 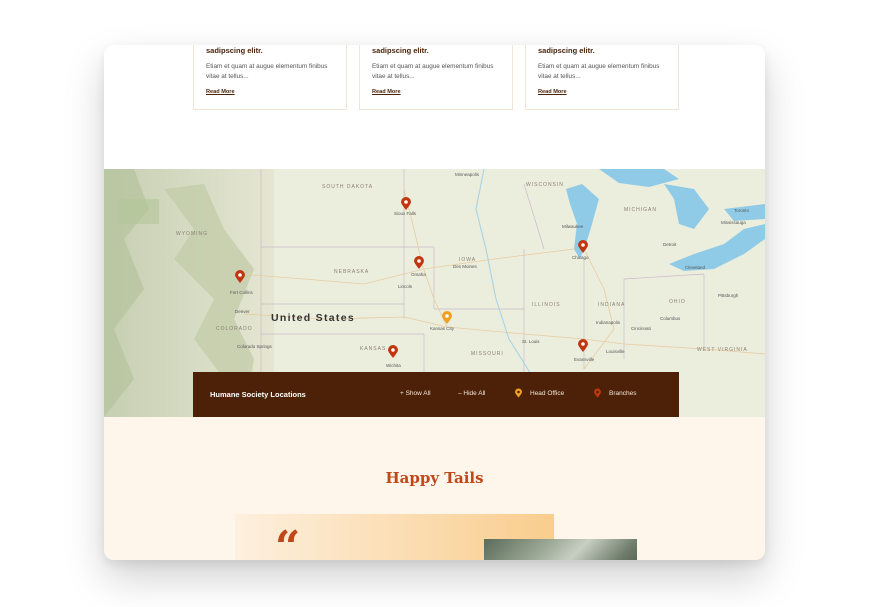 What do you see at coordinates (546, 305) in the screenshot?
I see `map-state-label: ILLINOIS` at bounding box center [546, 305].